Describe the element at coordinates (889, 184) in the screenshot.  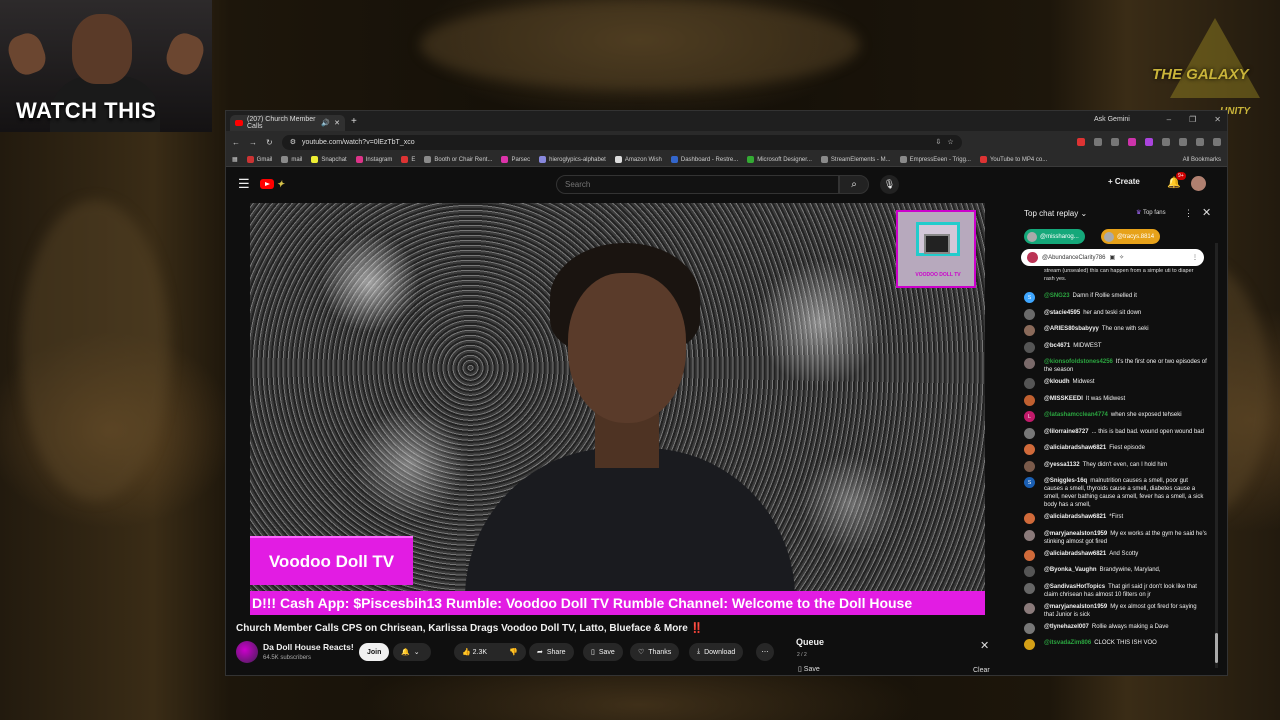
I see `microphone-icon: 🎙` at that location.